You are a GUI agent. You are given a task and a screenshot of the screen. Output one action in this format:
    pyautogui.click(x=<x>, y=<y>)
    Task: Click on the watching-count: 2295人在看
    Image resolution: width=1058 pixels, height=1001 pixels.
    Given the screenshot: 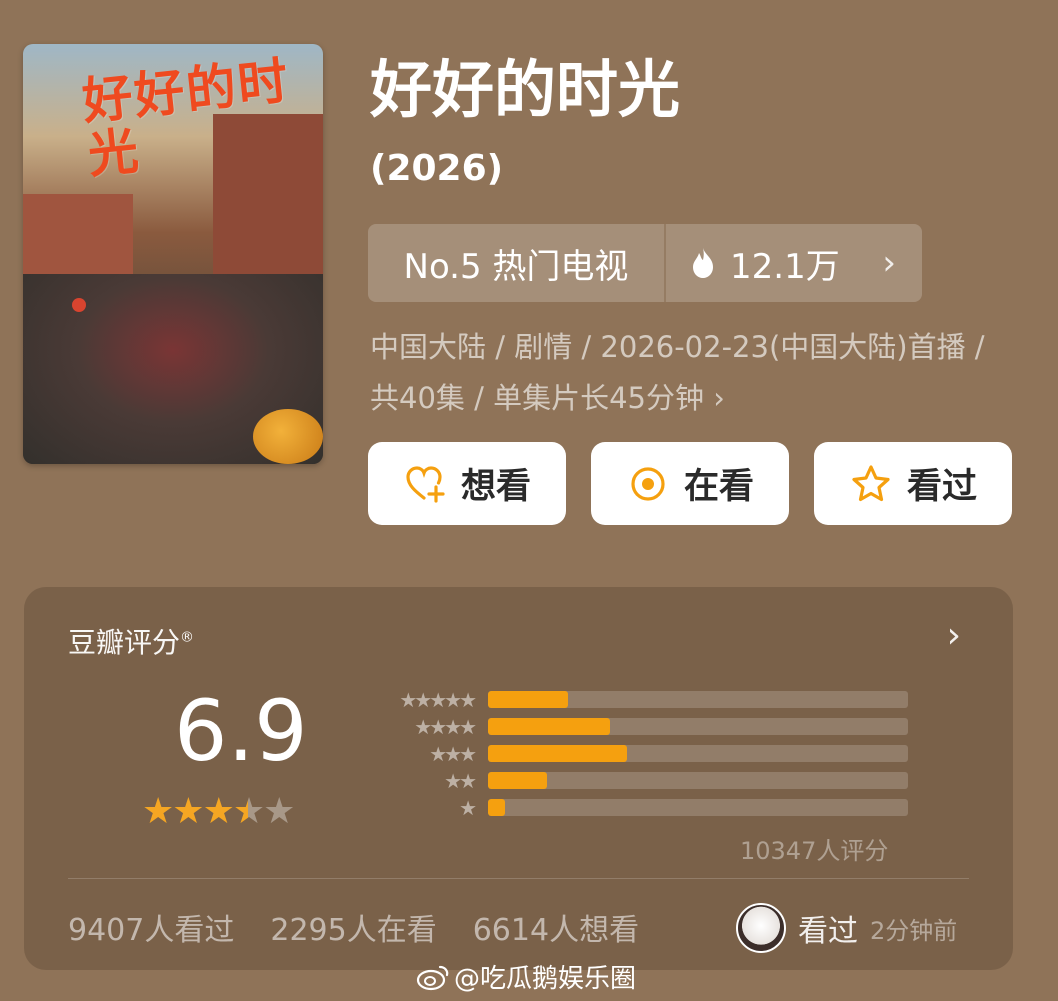 What is the action you would take?
    pyautogui.click(x=353, y=927)
    